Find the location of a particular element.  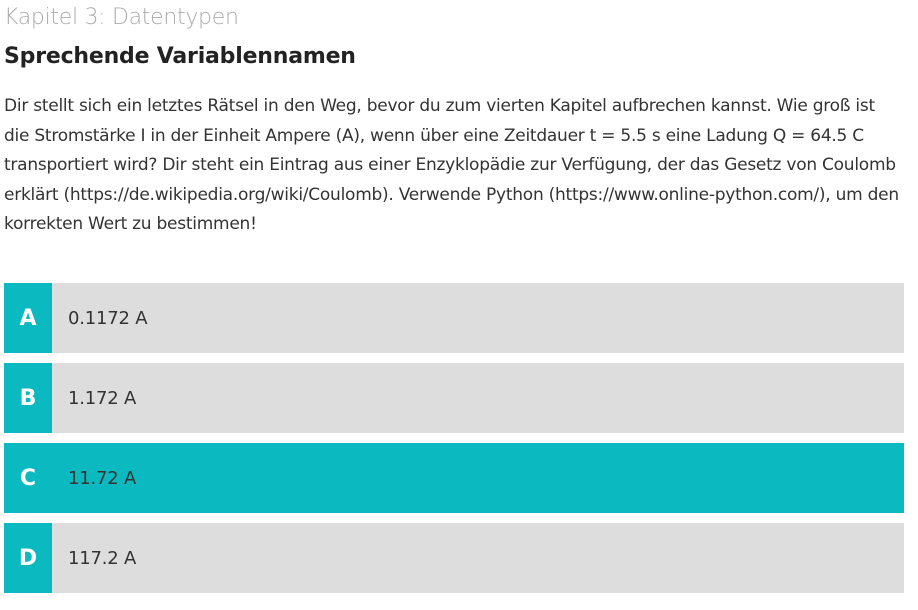

answer-option-c: C 11.72 A is located at coordinates (454, 478).